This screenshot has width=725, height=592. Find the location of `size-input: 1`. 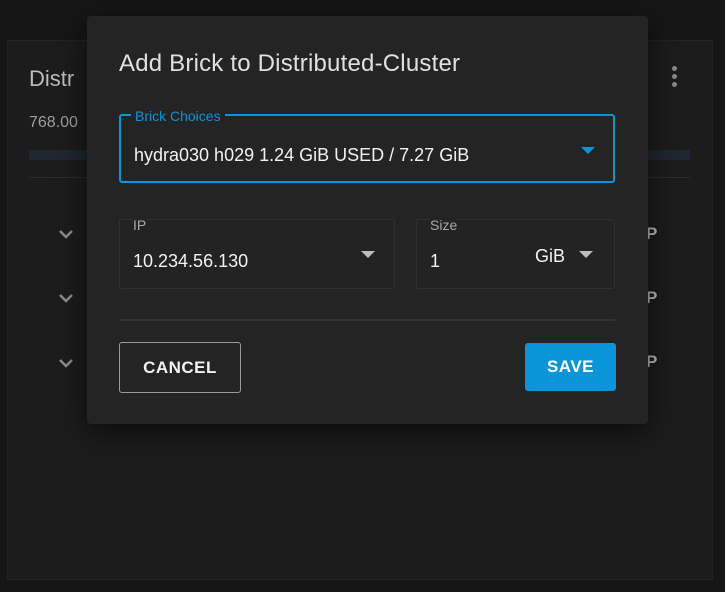

size-input: 1 is located at coordinates (435, 261).